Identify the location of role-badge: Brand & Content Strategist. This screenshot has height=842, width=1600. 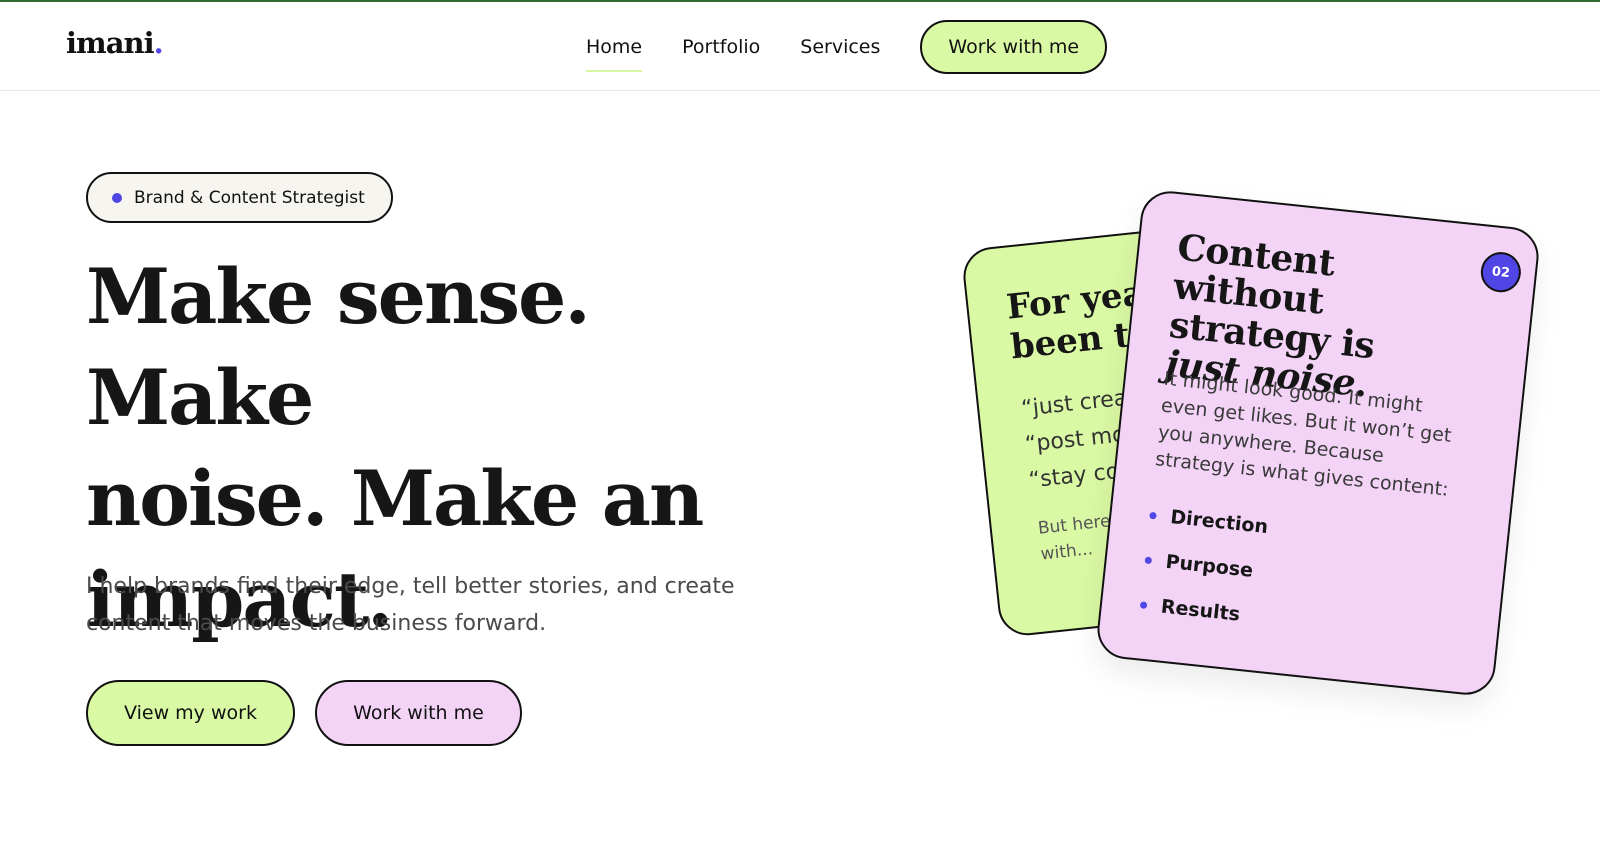
(239, 197).